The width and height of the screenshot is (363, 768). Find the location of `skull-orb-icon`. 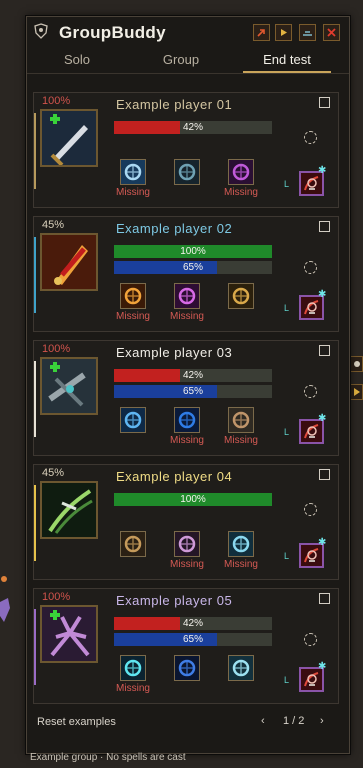

skull-orb-icon is located at coordinates (187, 544).